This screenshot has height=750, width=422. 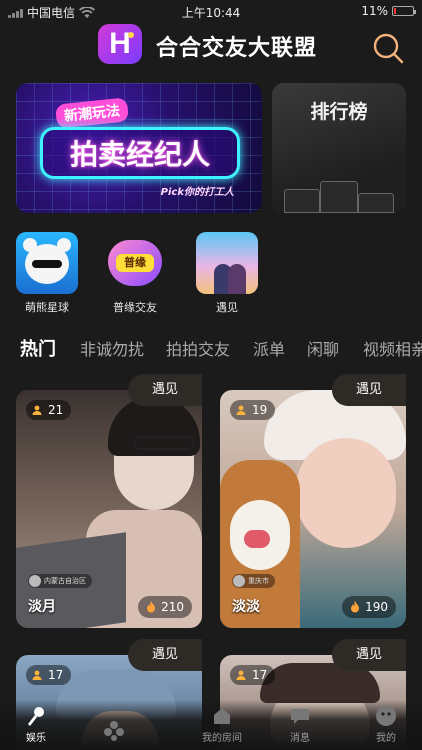 What do you see at coordinates (374, 11) in the screenshot?
I see `battery-label: 11%` at bounding box center [374, 11].